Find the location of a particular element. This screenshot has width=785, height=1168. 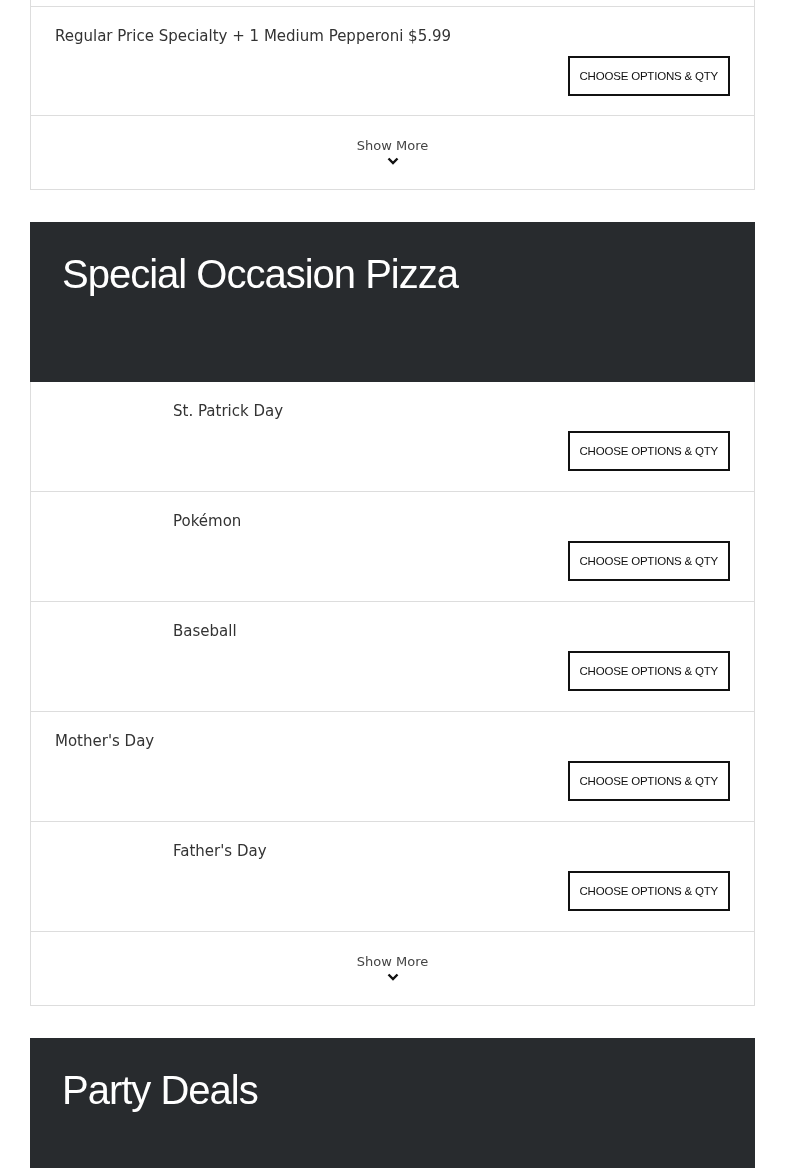

item-name: Pokémon is located at coordinates (207, 521).